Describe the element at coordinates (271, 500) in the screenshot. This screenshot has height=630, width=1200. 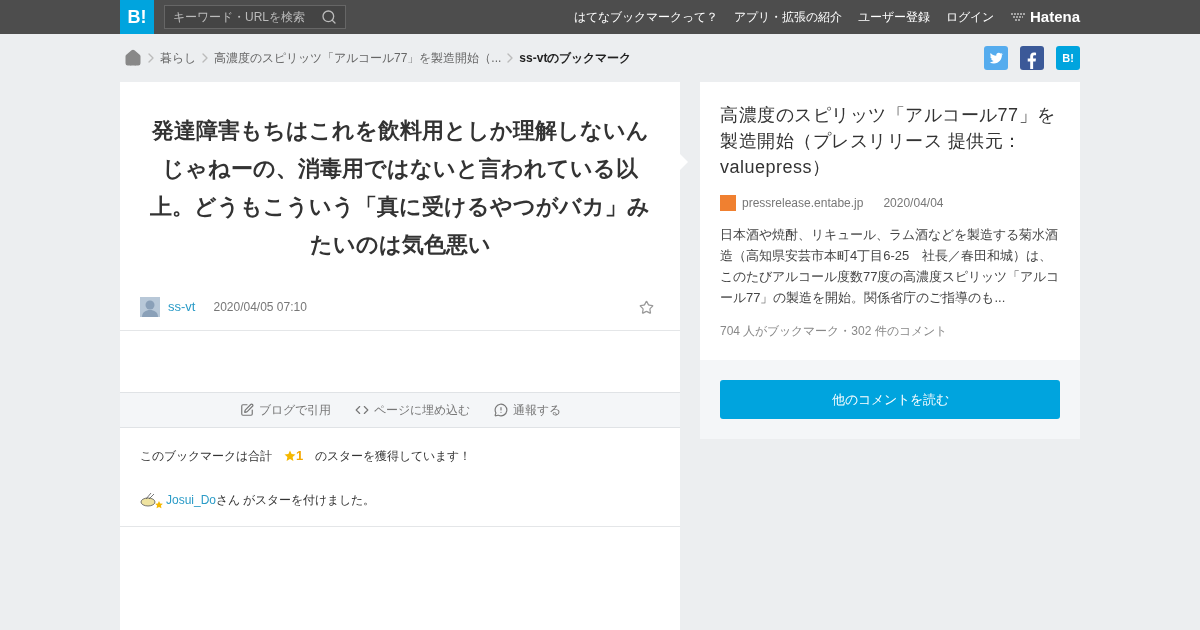
I see `star-giver-text: Josui_Doさん がスターを付けました。` at that location.